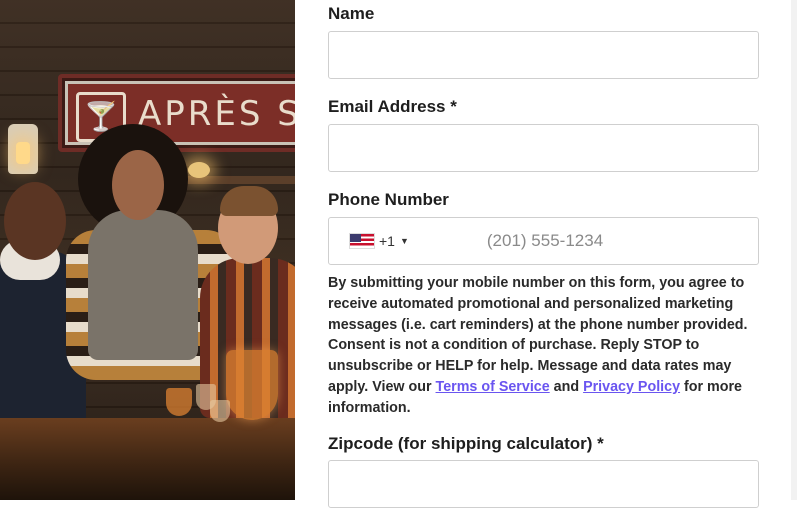  I want to click on us-flag-icon, so click(362, 241).